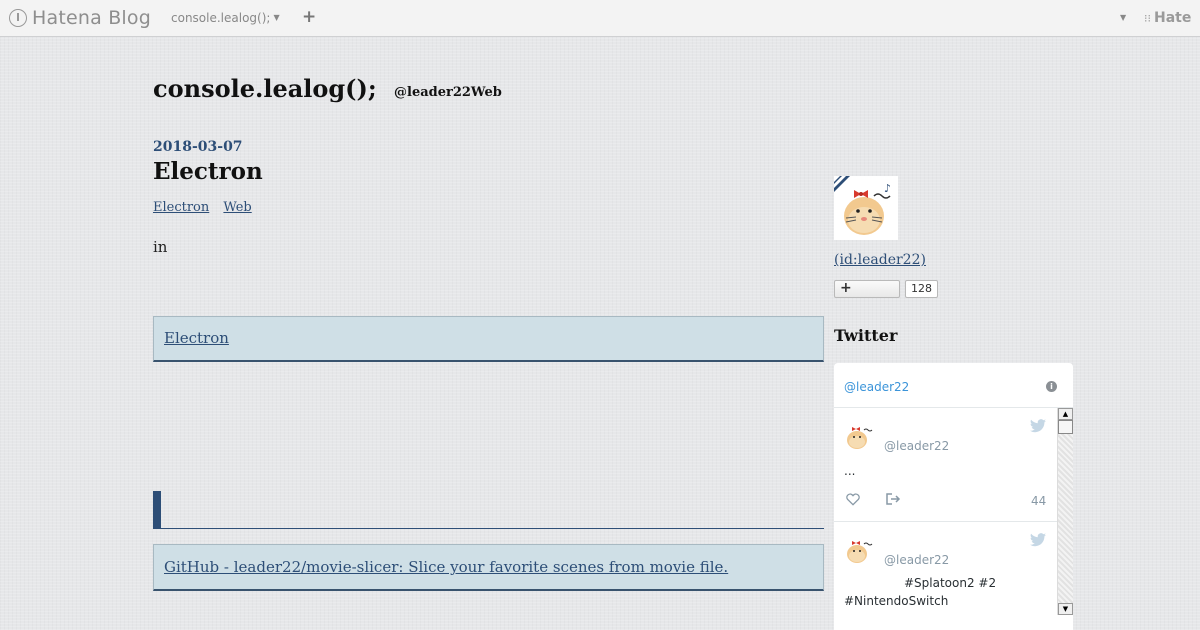 This screenshot has width=1200, height=630. What do you see at coordinates (876, 387) in the screenshot?
I see `twitter-header-handle-link: @leader22` at bounding box center [876, 387].